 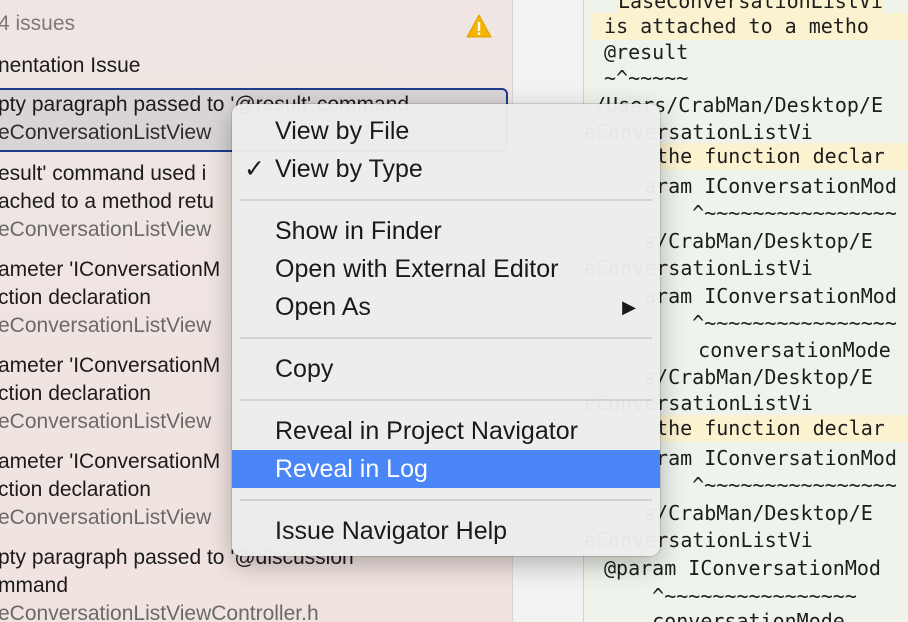 What do you see at coordinates (629, 307) in the screenshot?
I see `submenu-arrow-icon: ▶` at bounding box center [629, 307].